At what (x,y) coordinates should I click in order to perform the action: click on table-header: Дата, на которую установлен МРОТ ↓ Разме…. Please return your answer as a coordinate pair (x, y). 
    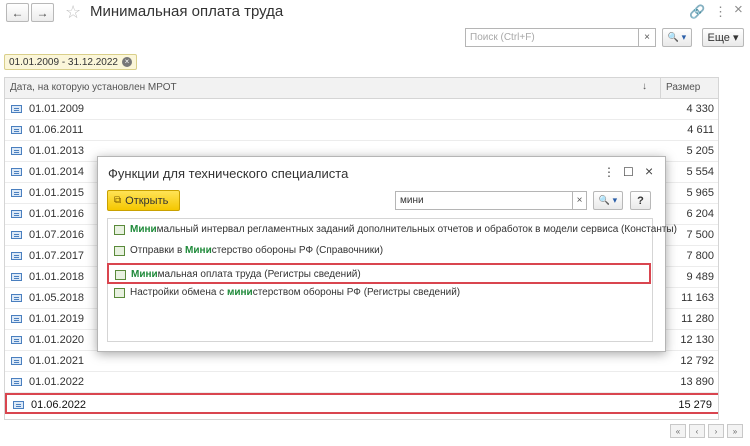
    Looking at the image, I should click on (361, 88).